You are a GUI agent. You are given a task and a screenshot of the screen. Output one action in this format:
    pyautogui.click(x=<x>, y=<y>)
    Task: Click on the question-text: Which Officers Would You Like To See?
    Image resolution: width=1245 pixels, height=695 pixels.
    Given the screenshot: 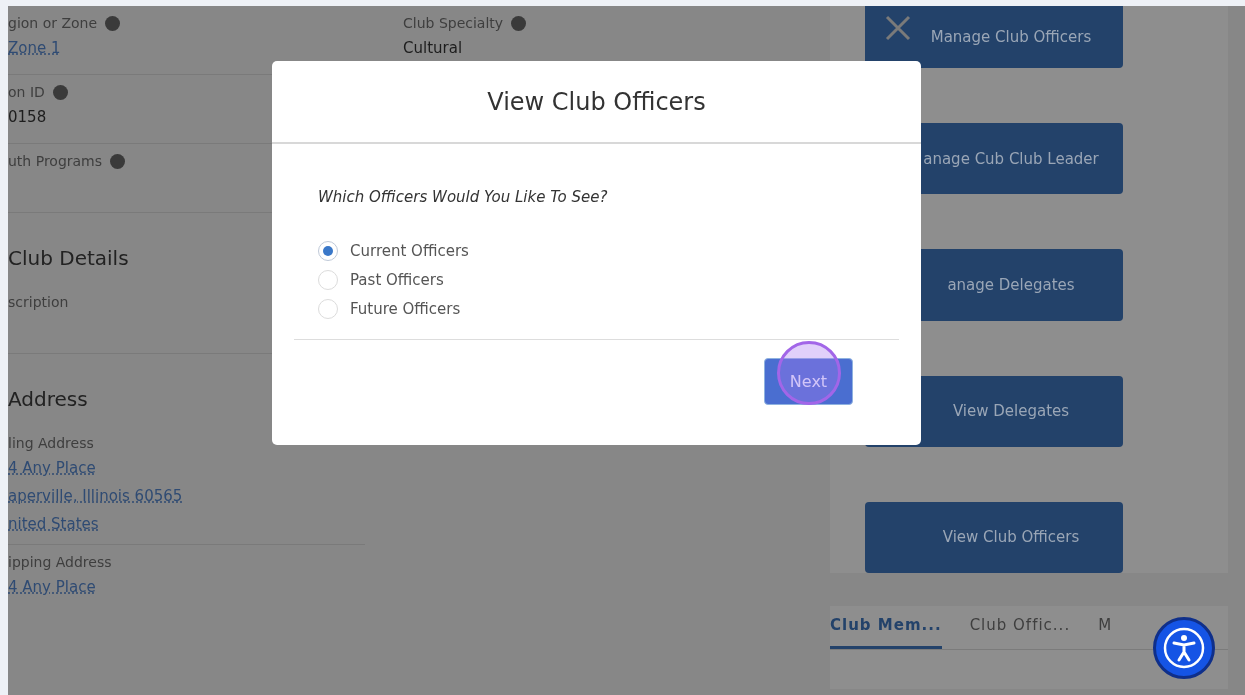 What is the action you would take?
    pyautogui.click(x=463, y=197)
    